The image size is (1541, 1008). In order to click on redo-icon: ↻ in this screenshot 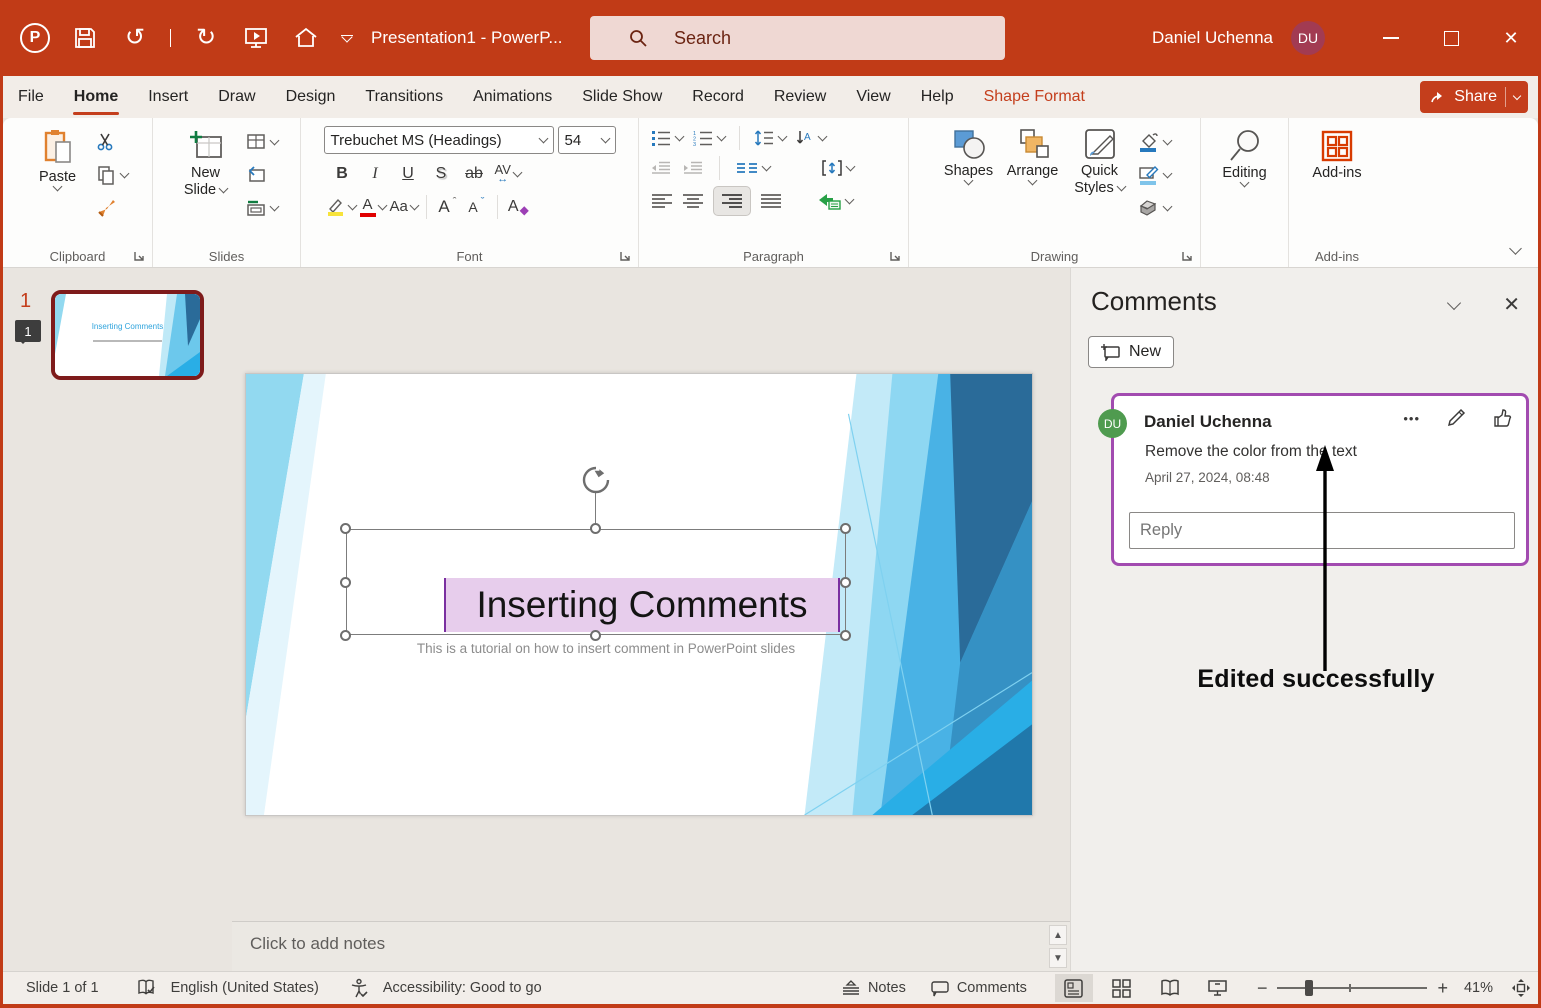, I will do `click(206, 38)`.